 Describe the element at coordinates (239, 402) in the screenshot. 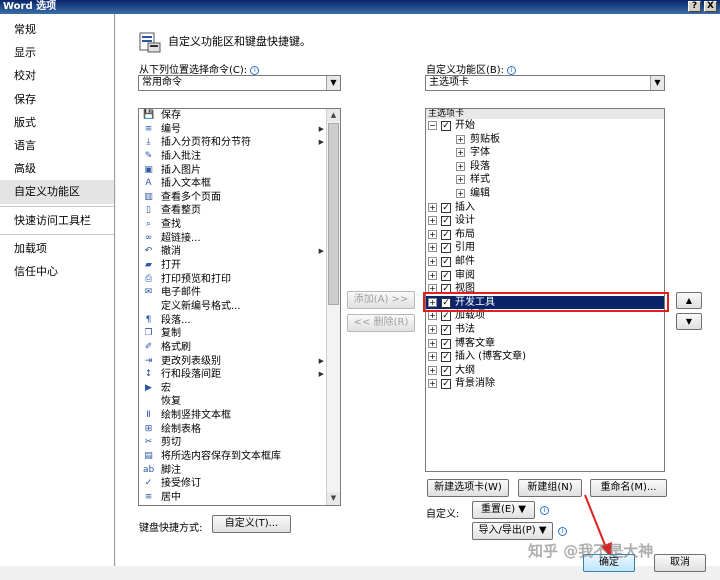

I see `list-item: 恢复` at that location.